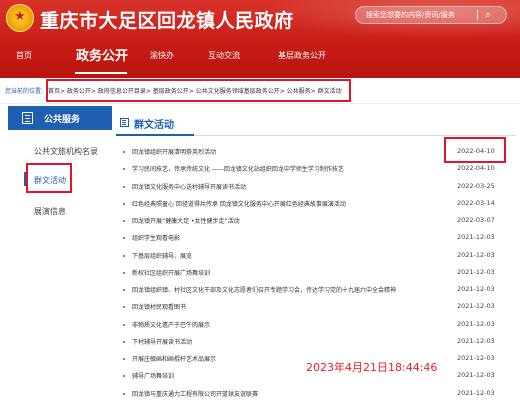 This screenshot has height=419, width=520. I want to click on article-date: 2022-03-07, so click(476, 220).